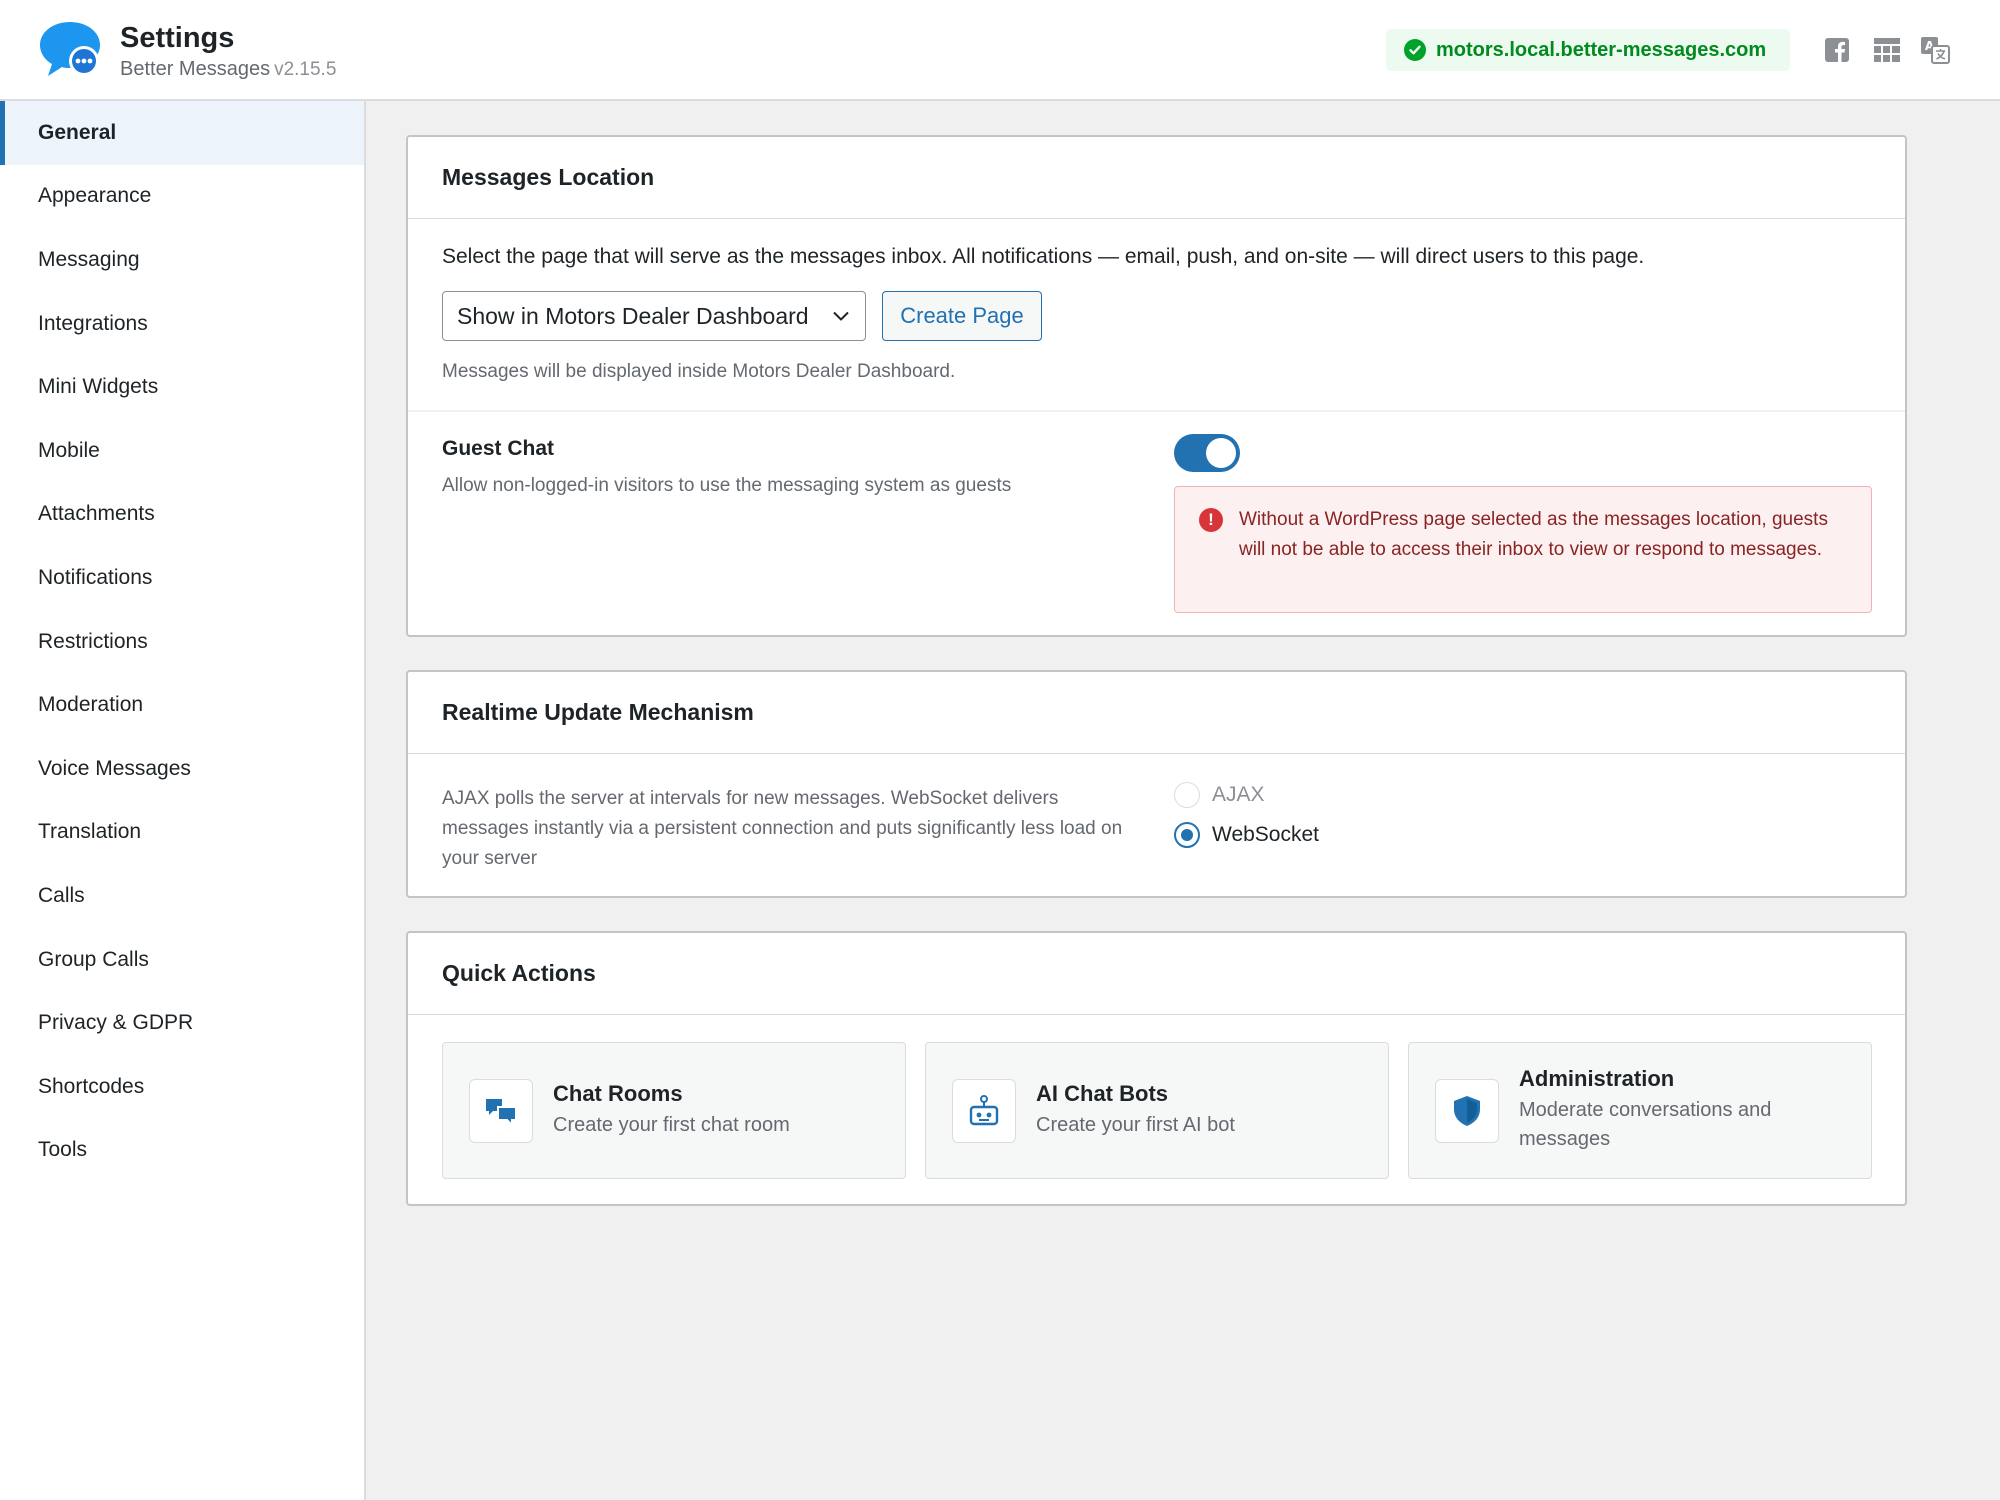  What do you see at coordinates (182, 1087) in the screenshot?
I see `sidebar-item-shortcodes: Shortcodes` at bounding box center [182, 1087].